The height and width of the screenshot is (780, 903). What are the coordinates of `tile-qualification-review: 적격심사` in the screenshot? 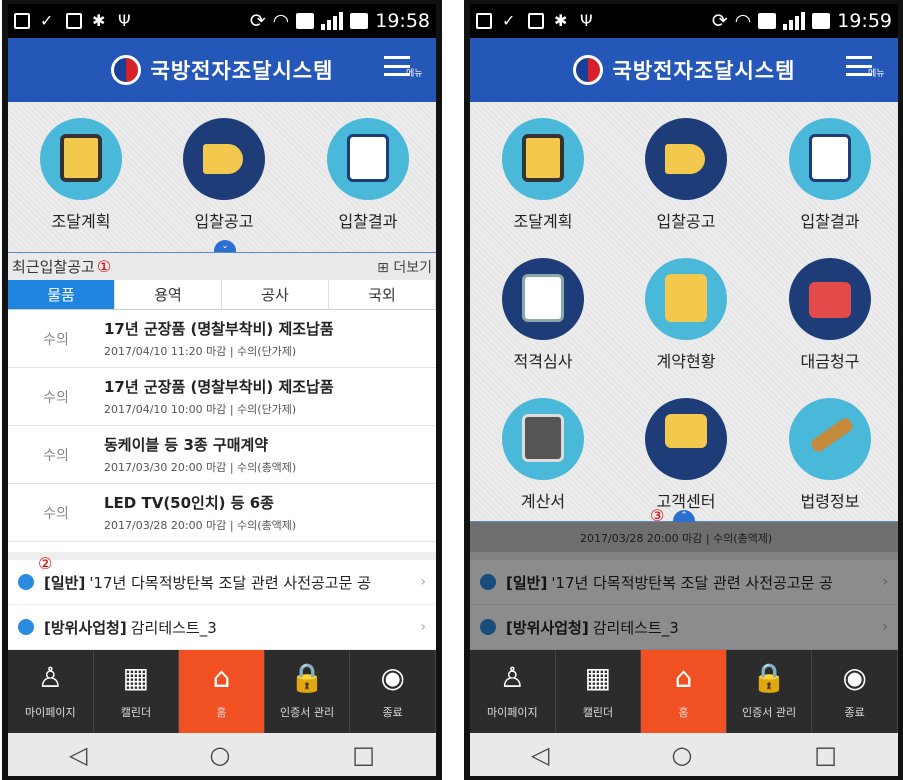 It's located at (543, 312).